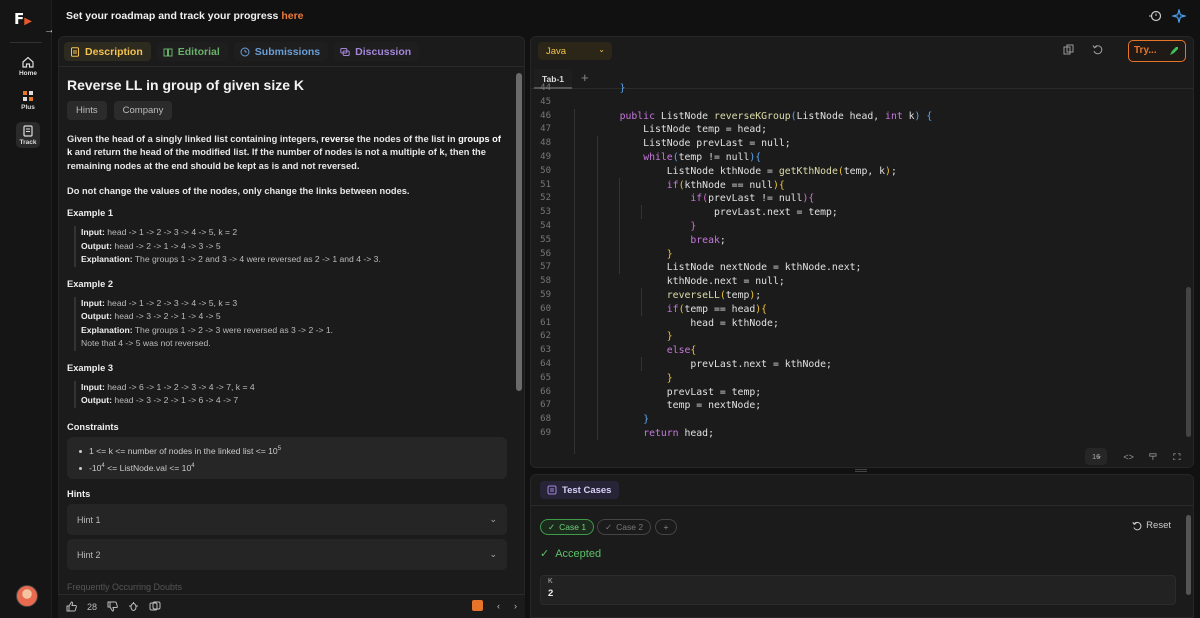  Describe the element at coordinates (1188, 362) in the screenshot. I see `editor-scrollbar` at that location.